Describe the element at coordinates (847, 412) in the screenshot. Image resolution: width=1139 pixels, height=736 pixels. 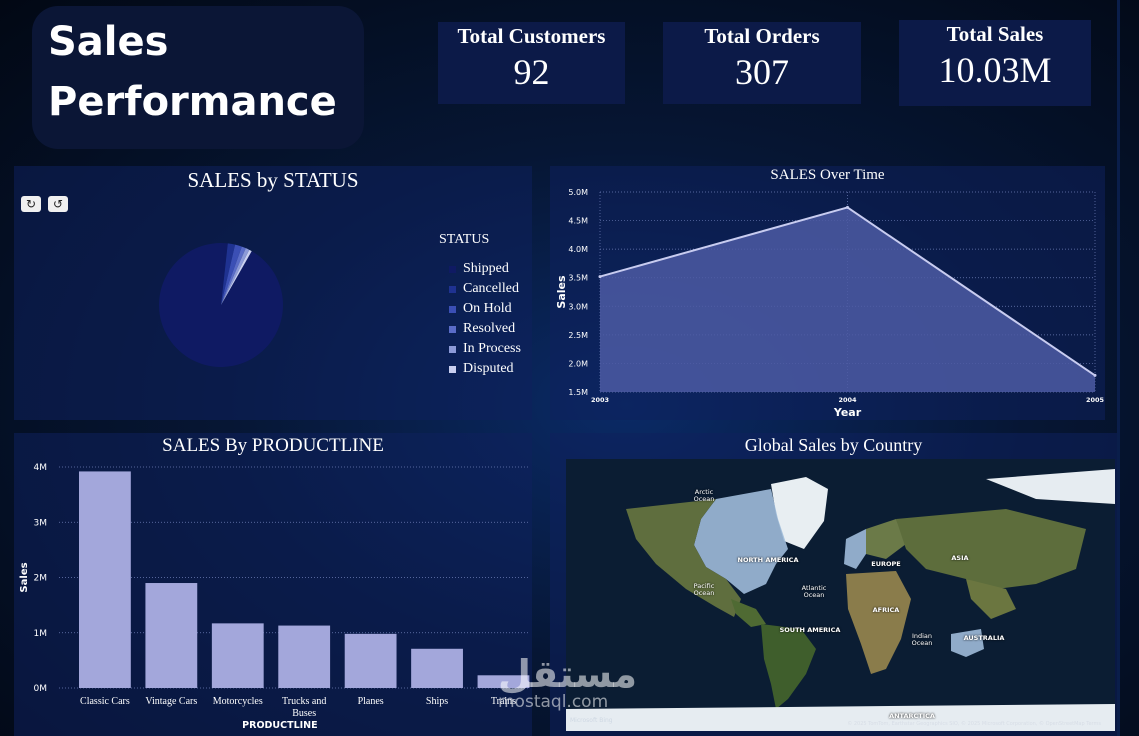
I see `x-axis-title: Year` at that location.